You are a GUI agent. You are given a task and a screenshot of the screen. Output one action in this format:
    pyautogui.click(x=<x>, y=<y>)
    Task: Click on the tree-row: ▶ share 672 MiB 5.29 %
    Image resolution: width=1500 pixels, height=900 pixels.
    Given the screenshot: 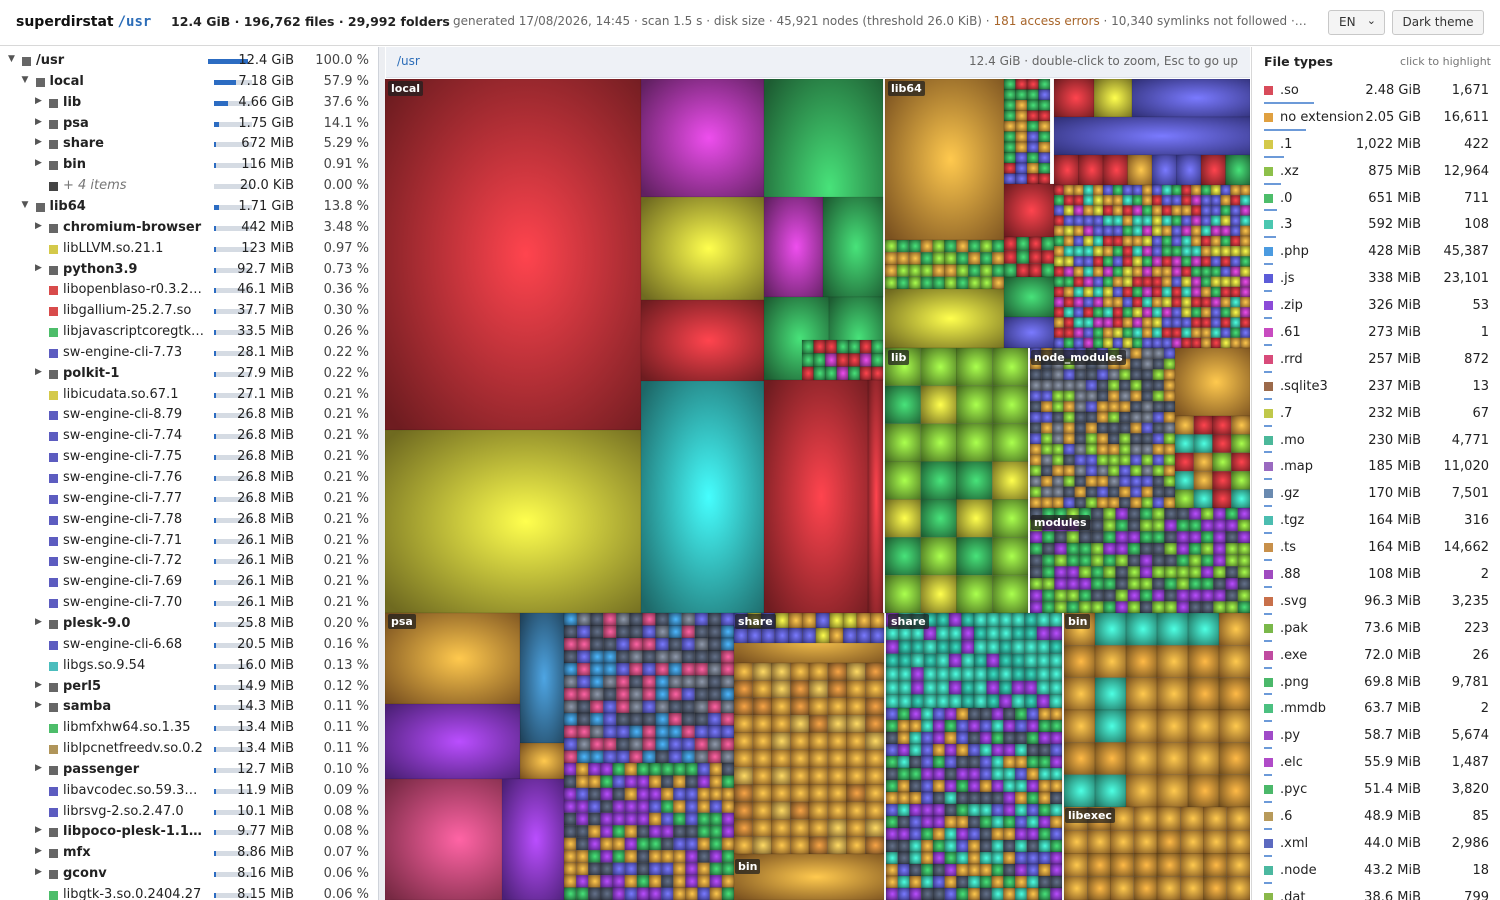 What is the action you would take?
    pyautogui.click(x=189, y=144)
    